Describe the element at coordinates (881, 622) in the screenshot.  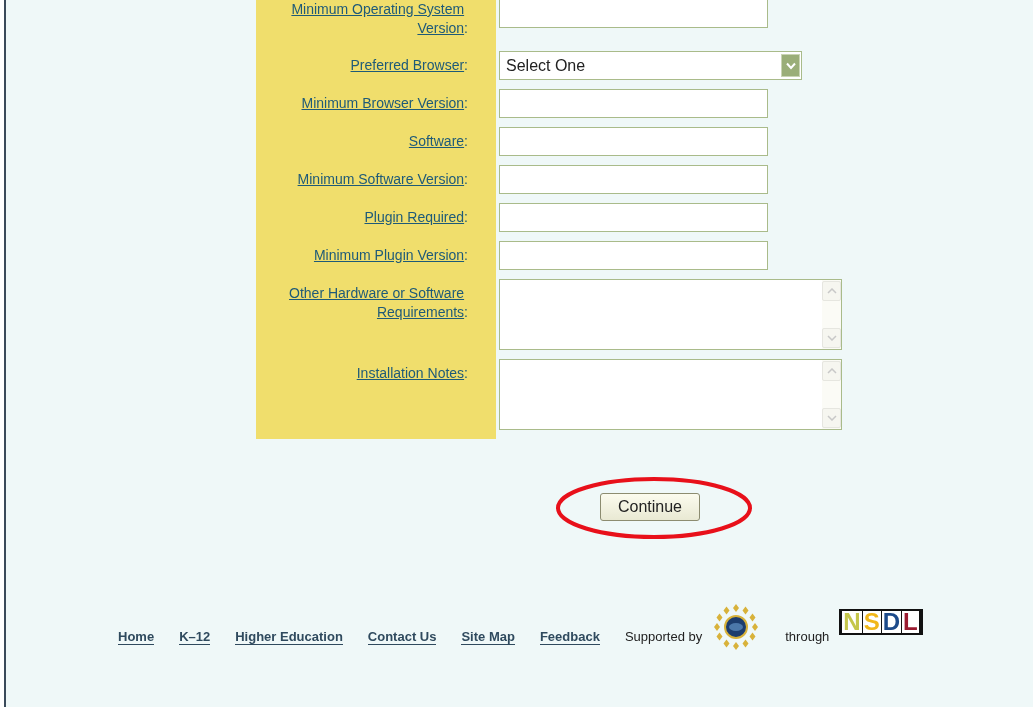
I see `nsdl-logo: NSDL` at that location.